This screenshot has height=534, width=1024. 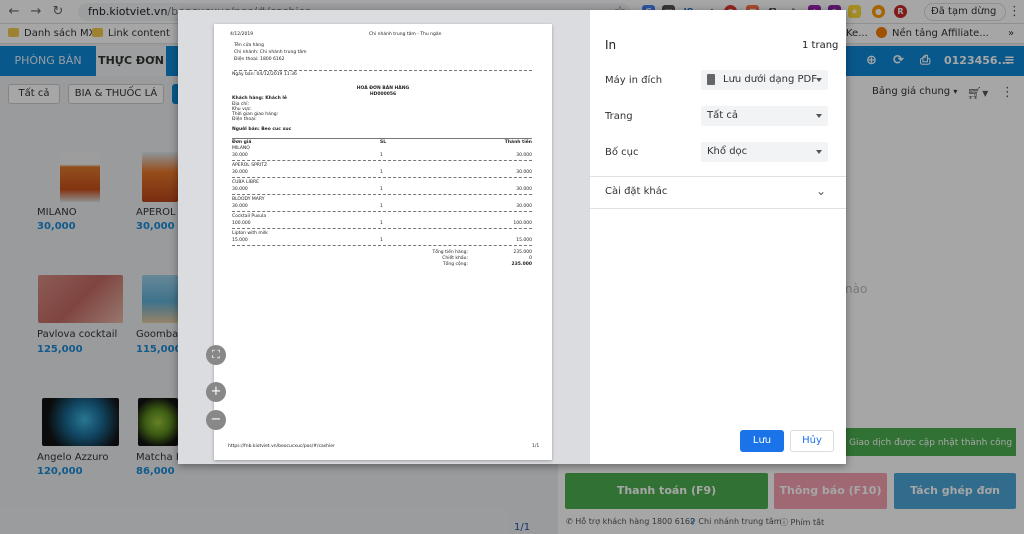 What do you see at coordinates (216, 392) in the screenshot?
I see `zoom-in-icon: +` at bounding box center [216, 392].